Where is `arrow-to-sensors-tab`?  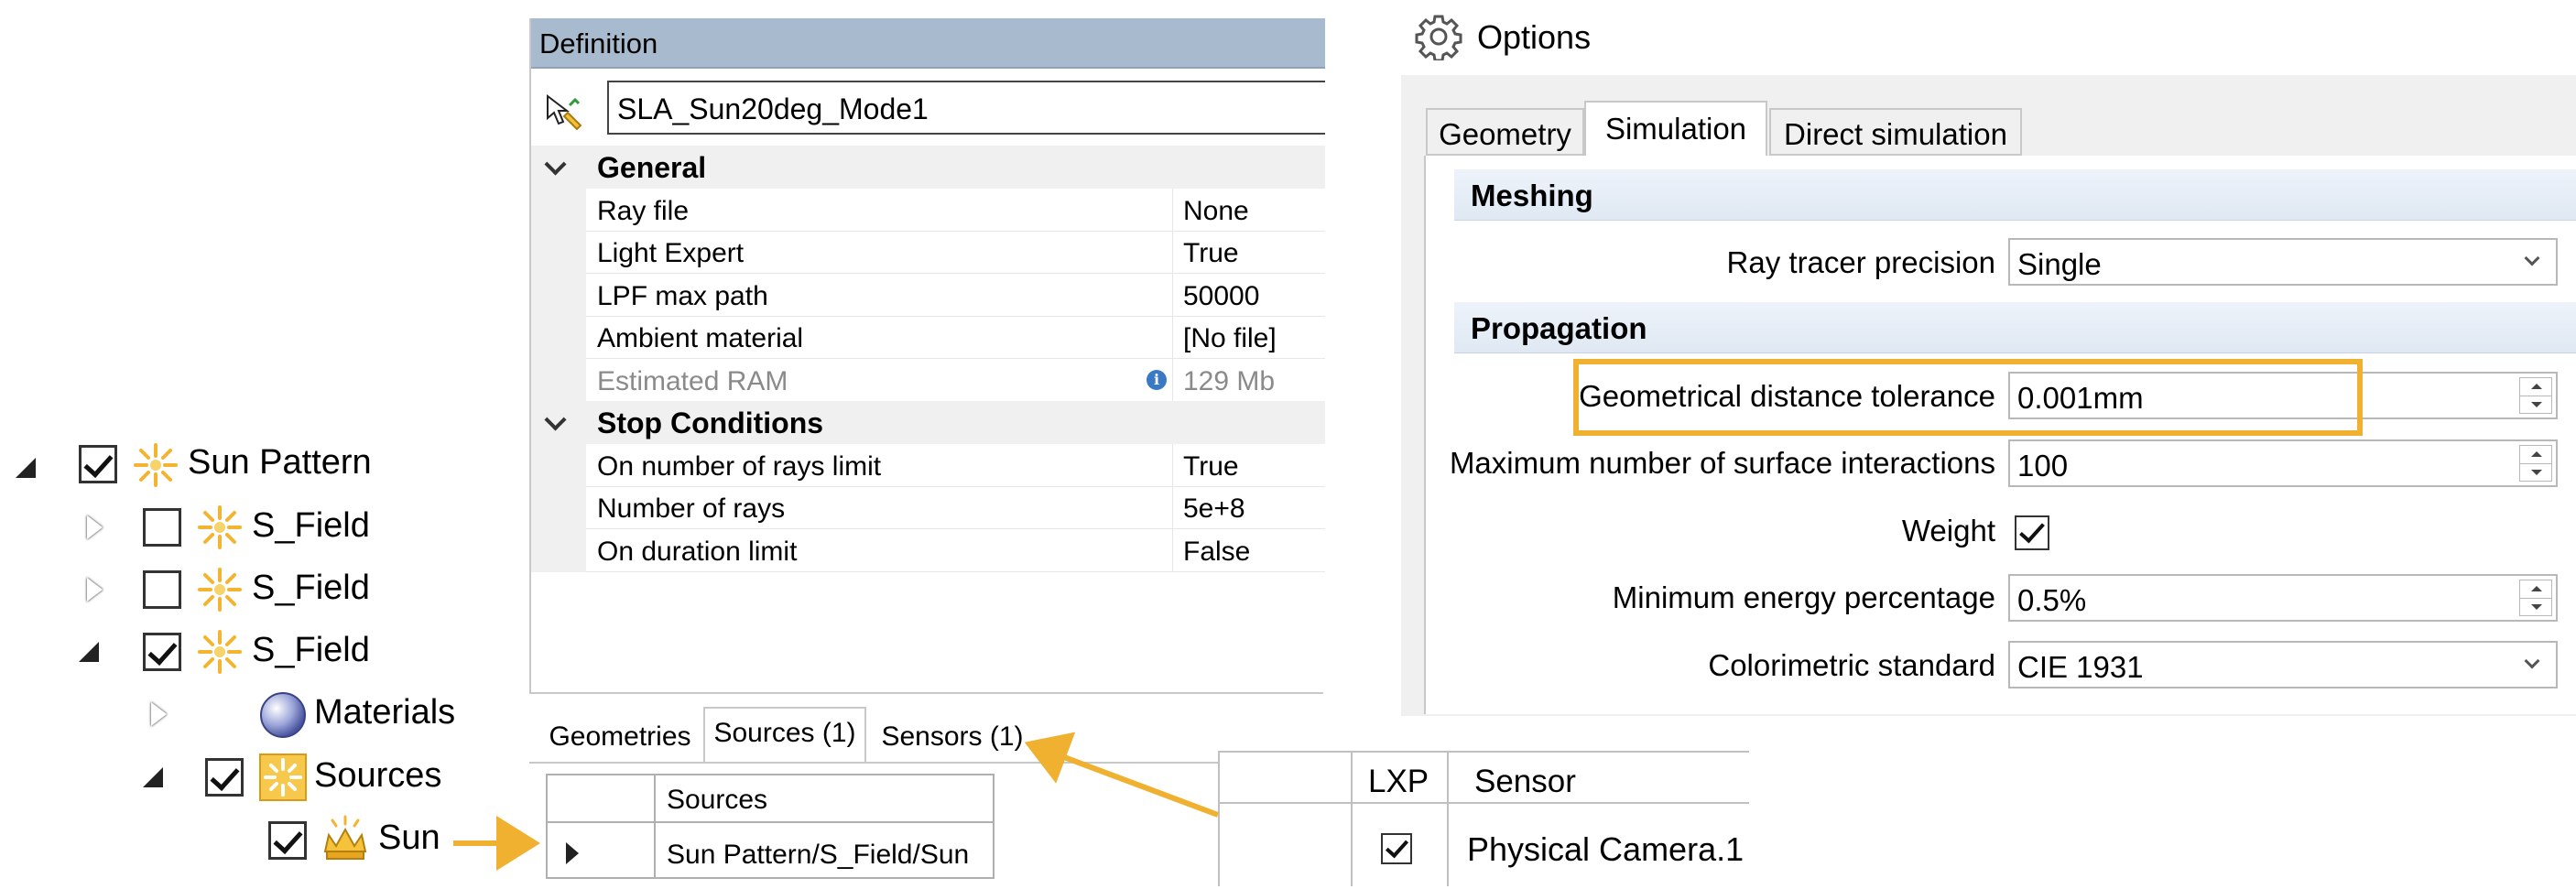
arrow-to-sensors-tab is located at coordinates (1122, 775).